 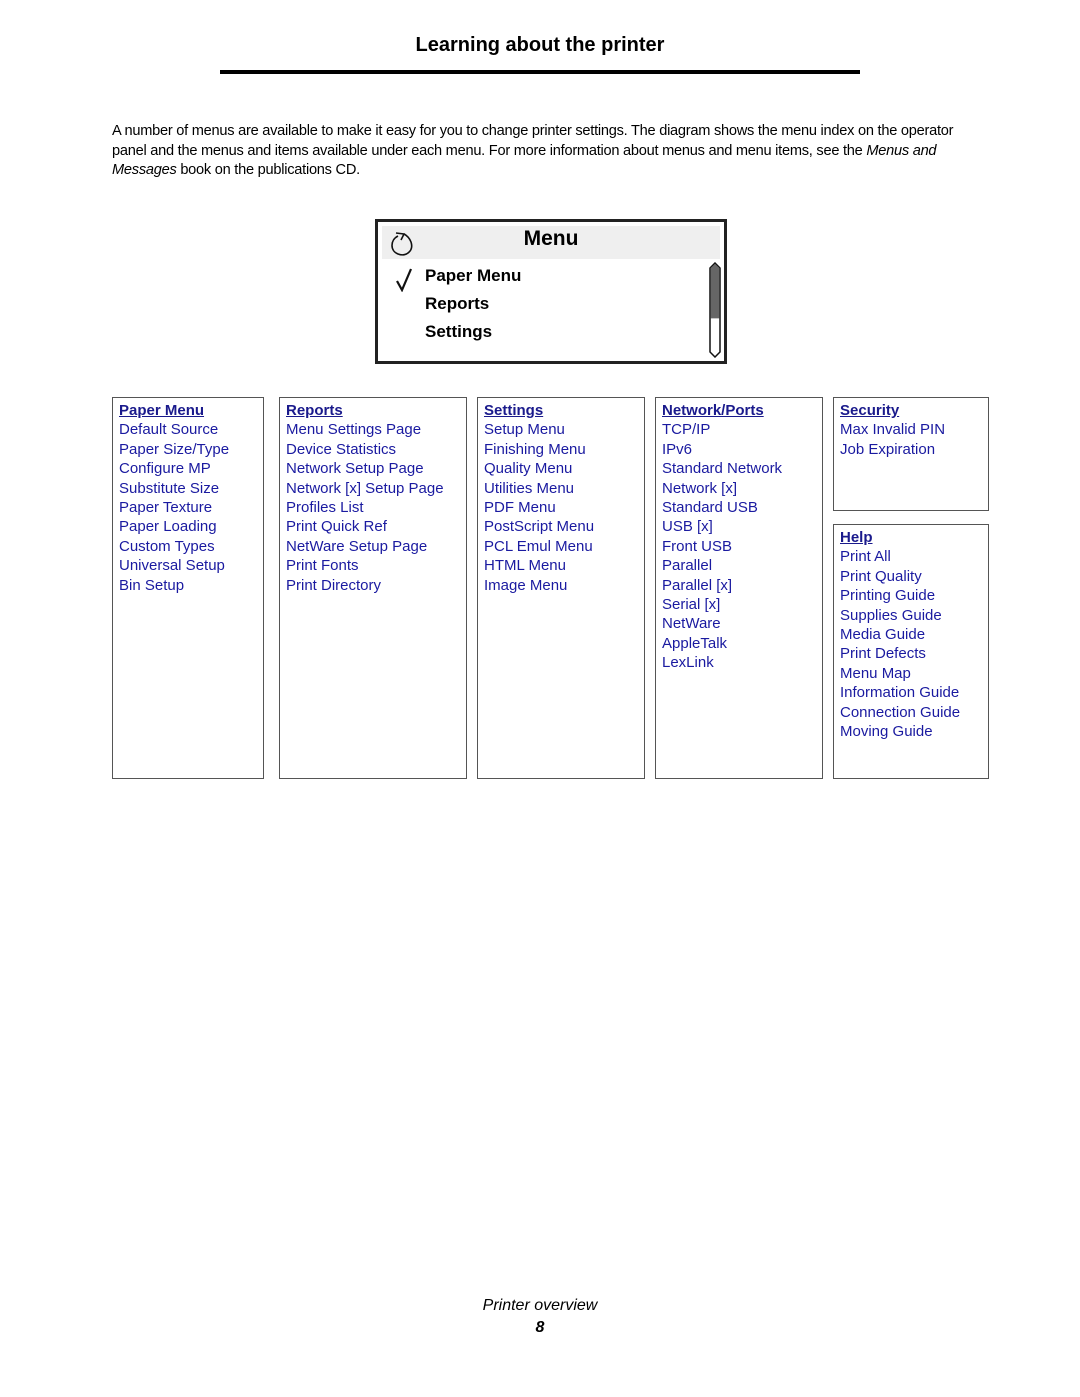 What do you see at coordinates (551, 238) in the screenshot?
I see `panel-title: Menu` at bounding box center [551, 238].